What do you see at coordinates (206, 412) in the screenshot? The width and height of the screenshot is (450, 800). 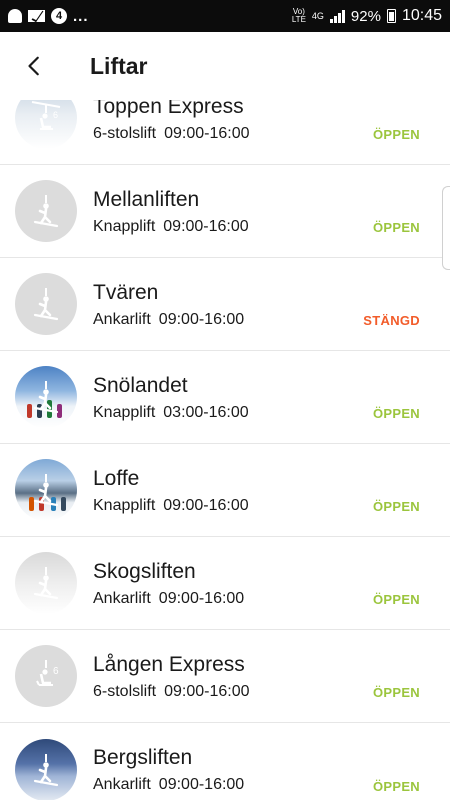 I see `lift-hours: 03:00-16:00` at bounding box center [206, 412].